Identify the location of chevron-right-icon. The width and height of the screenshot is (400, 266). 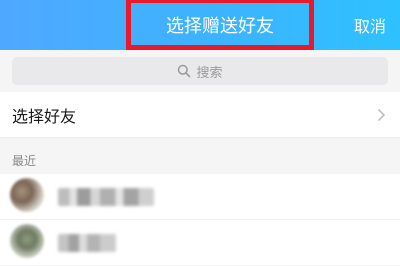
(381, 115).